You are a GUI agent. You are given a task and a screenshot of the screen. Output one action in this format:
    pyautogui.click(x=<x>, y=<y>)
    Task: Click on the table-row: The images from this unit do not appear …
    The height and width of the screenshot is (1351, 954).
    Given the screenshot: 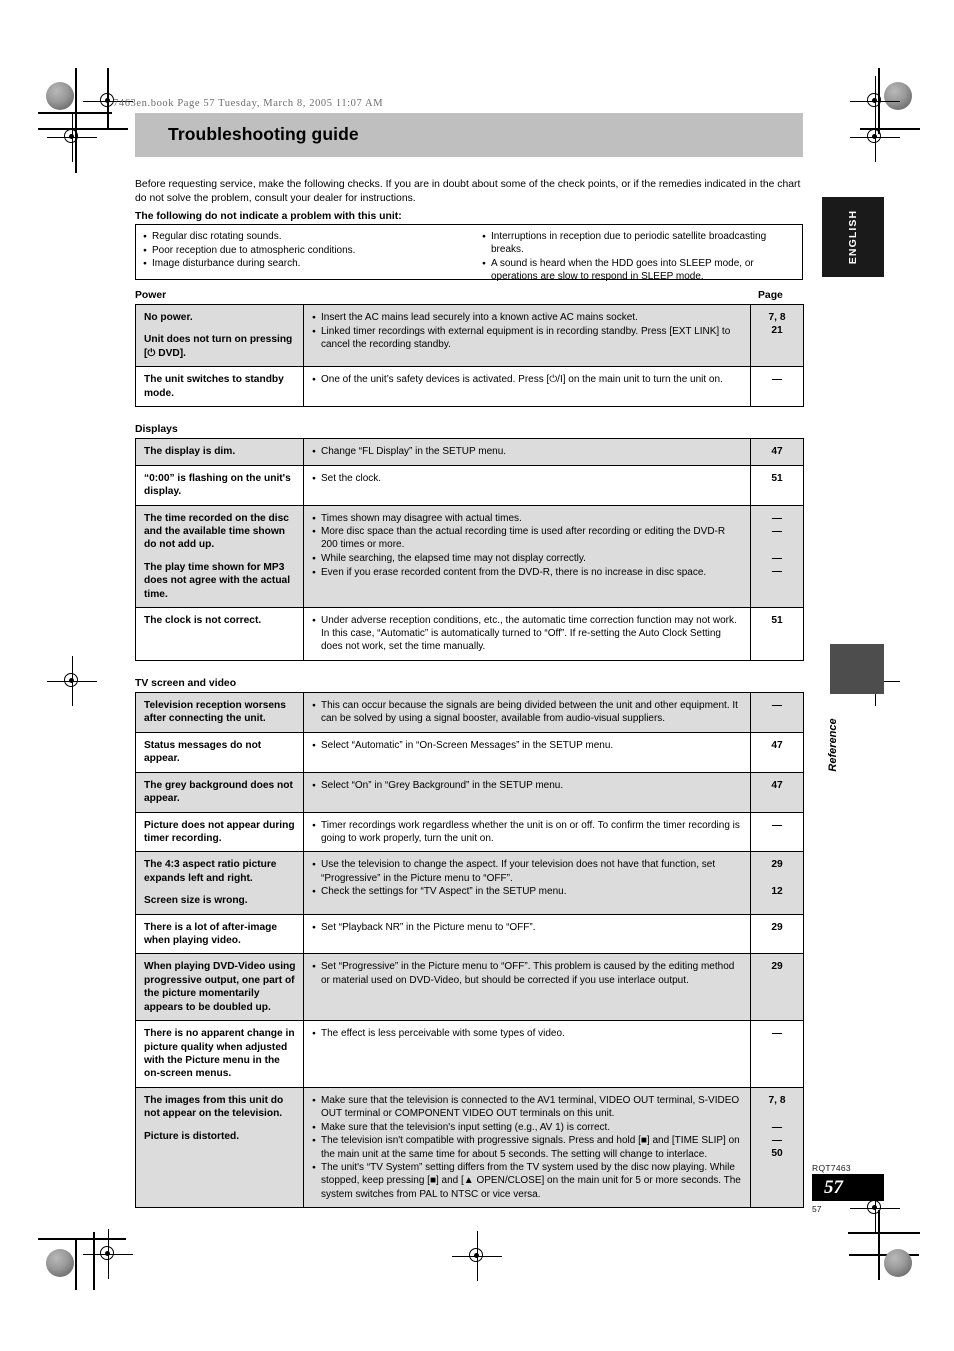 What is the action you would take?
    pyautogui.click(x=469, y=1147)
    